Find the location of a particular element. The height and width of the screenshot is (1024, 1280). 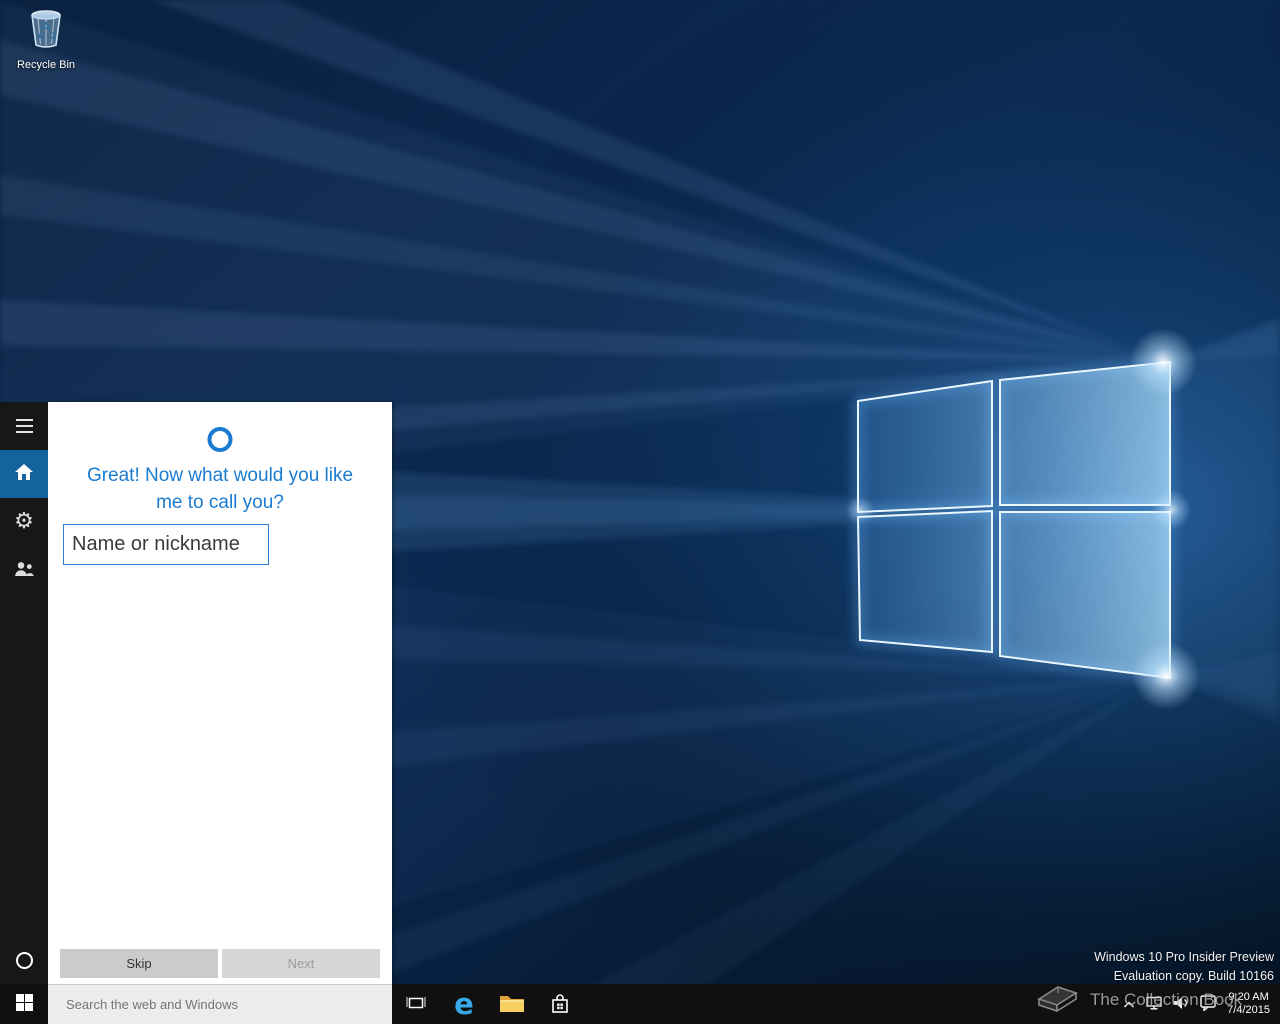

people-icon is located at coordinates (24, 570).